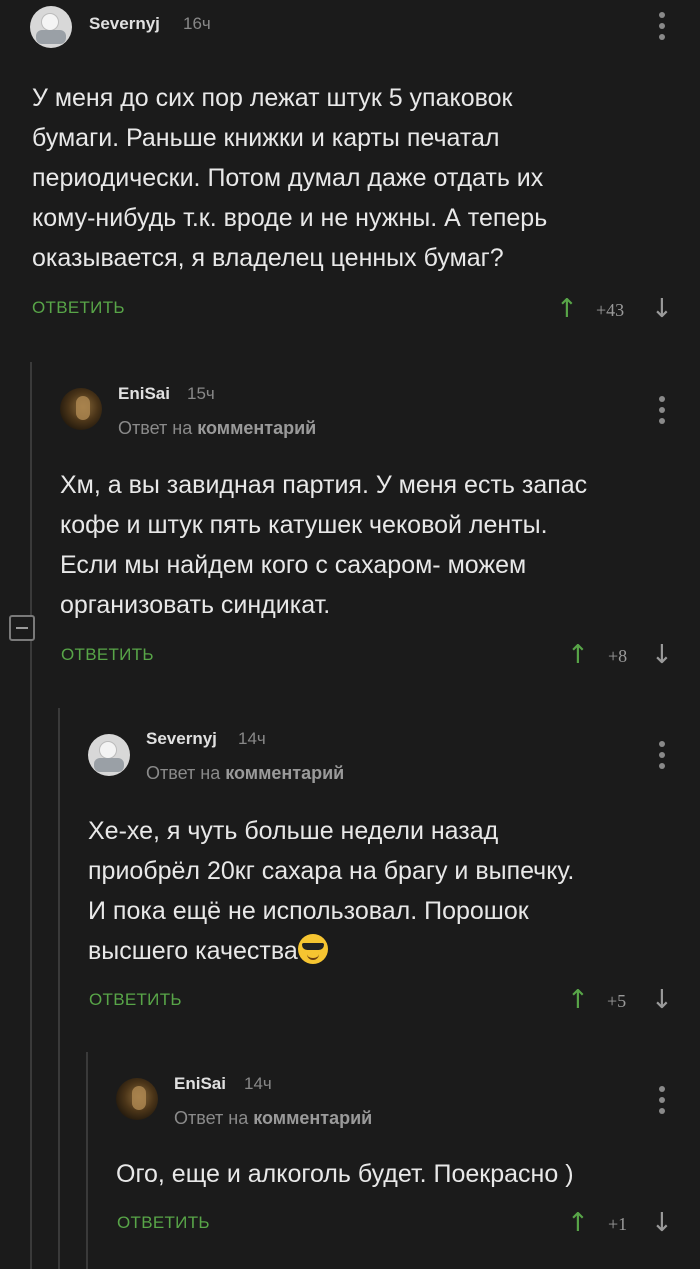 The height and width of the screenshot is (1269, 700). I want to click on comment-time: 14ч, so click(258, 1083).